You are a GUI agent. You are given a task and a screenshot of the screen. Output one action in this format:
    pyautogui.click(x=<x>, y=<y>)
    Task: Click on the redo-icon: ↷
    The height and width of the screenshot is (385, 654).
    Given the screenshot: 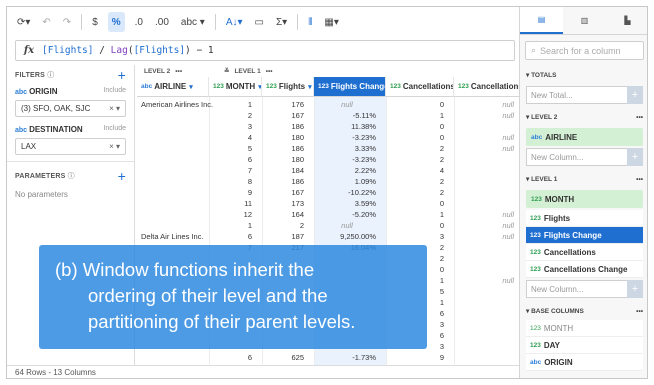 What is the action you would take?
    pyautogui.click(x=67, y=22)
    